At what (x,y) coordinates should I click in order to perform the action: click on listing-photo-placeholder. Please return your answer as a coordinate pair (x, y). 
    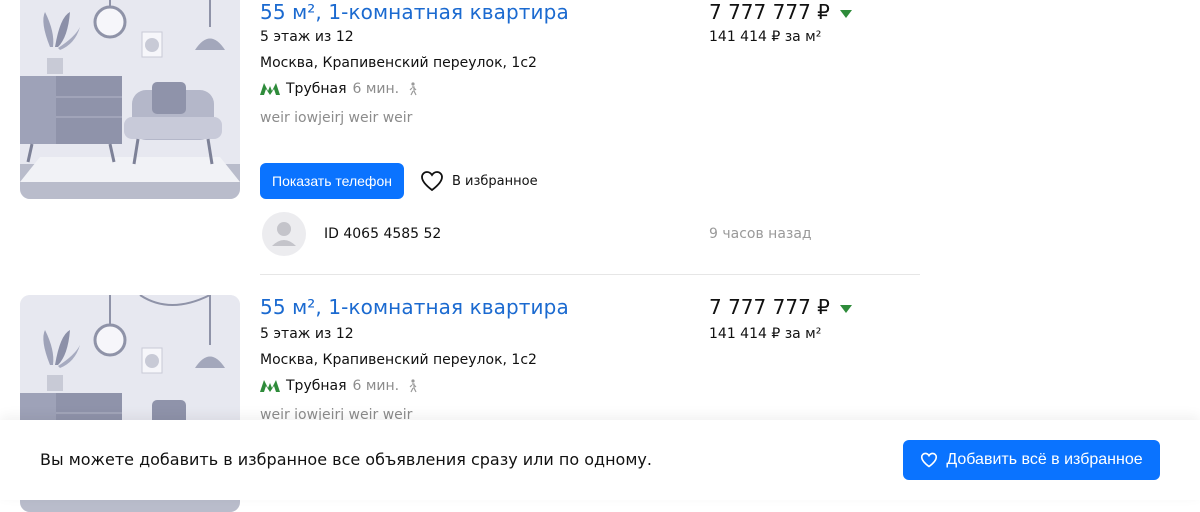
    Looking at the image, I should click on (130, 99).